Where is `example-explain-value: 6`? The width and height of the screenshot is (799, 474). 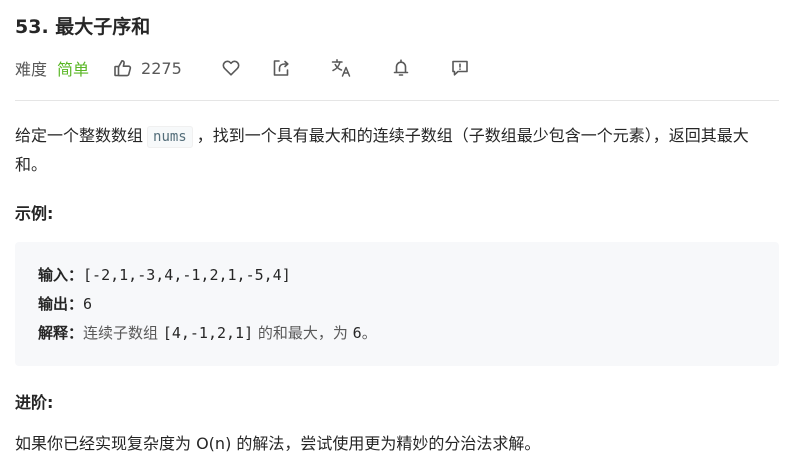 example-explain-value: 6 is located at coordinates (357, 333).